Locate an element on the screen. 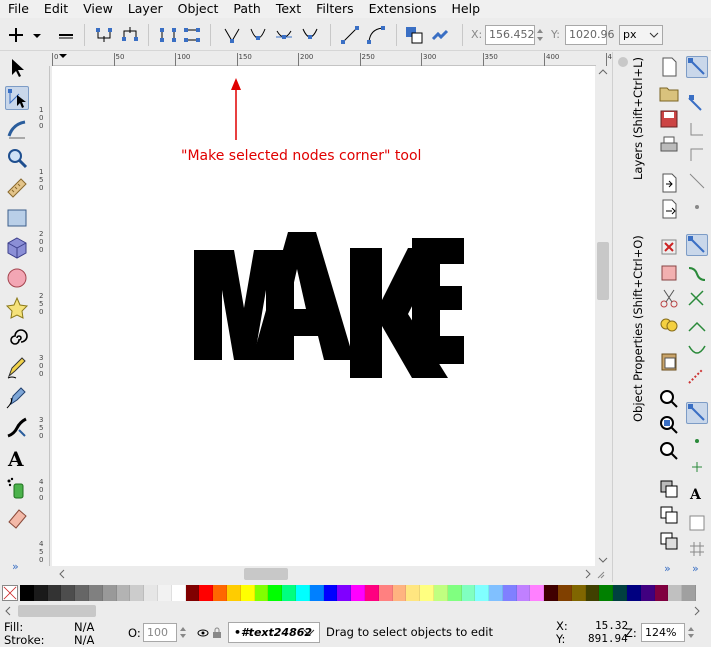  ellipse-tool-icon is located at coordinates (17, 278).